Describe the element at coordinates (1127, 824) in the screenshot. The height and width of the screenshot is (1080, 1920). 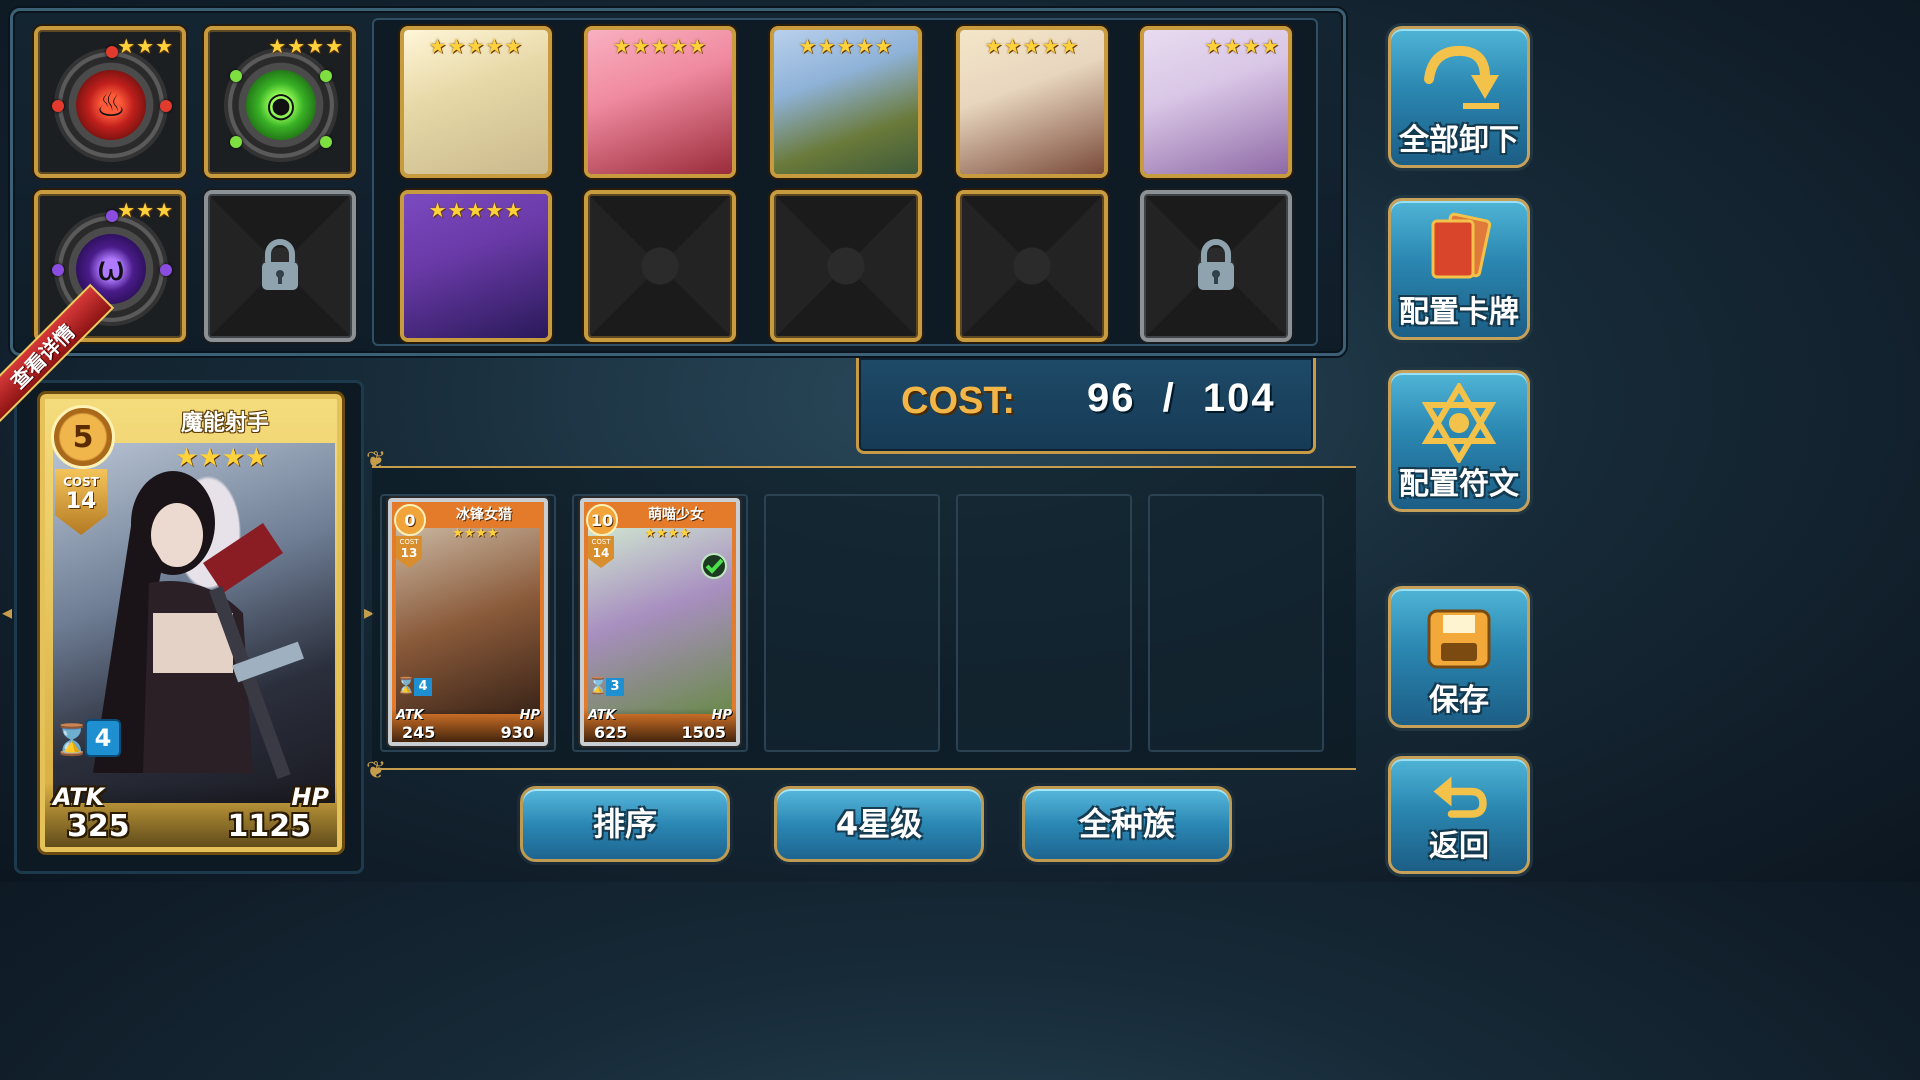
I see `race-filter-button: 全种族` at that location.